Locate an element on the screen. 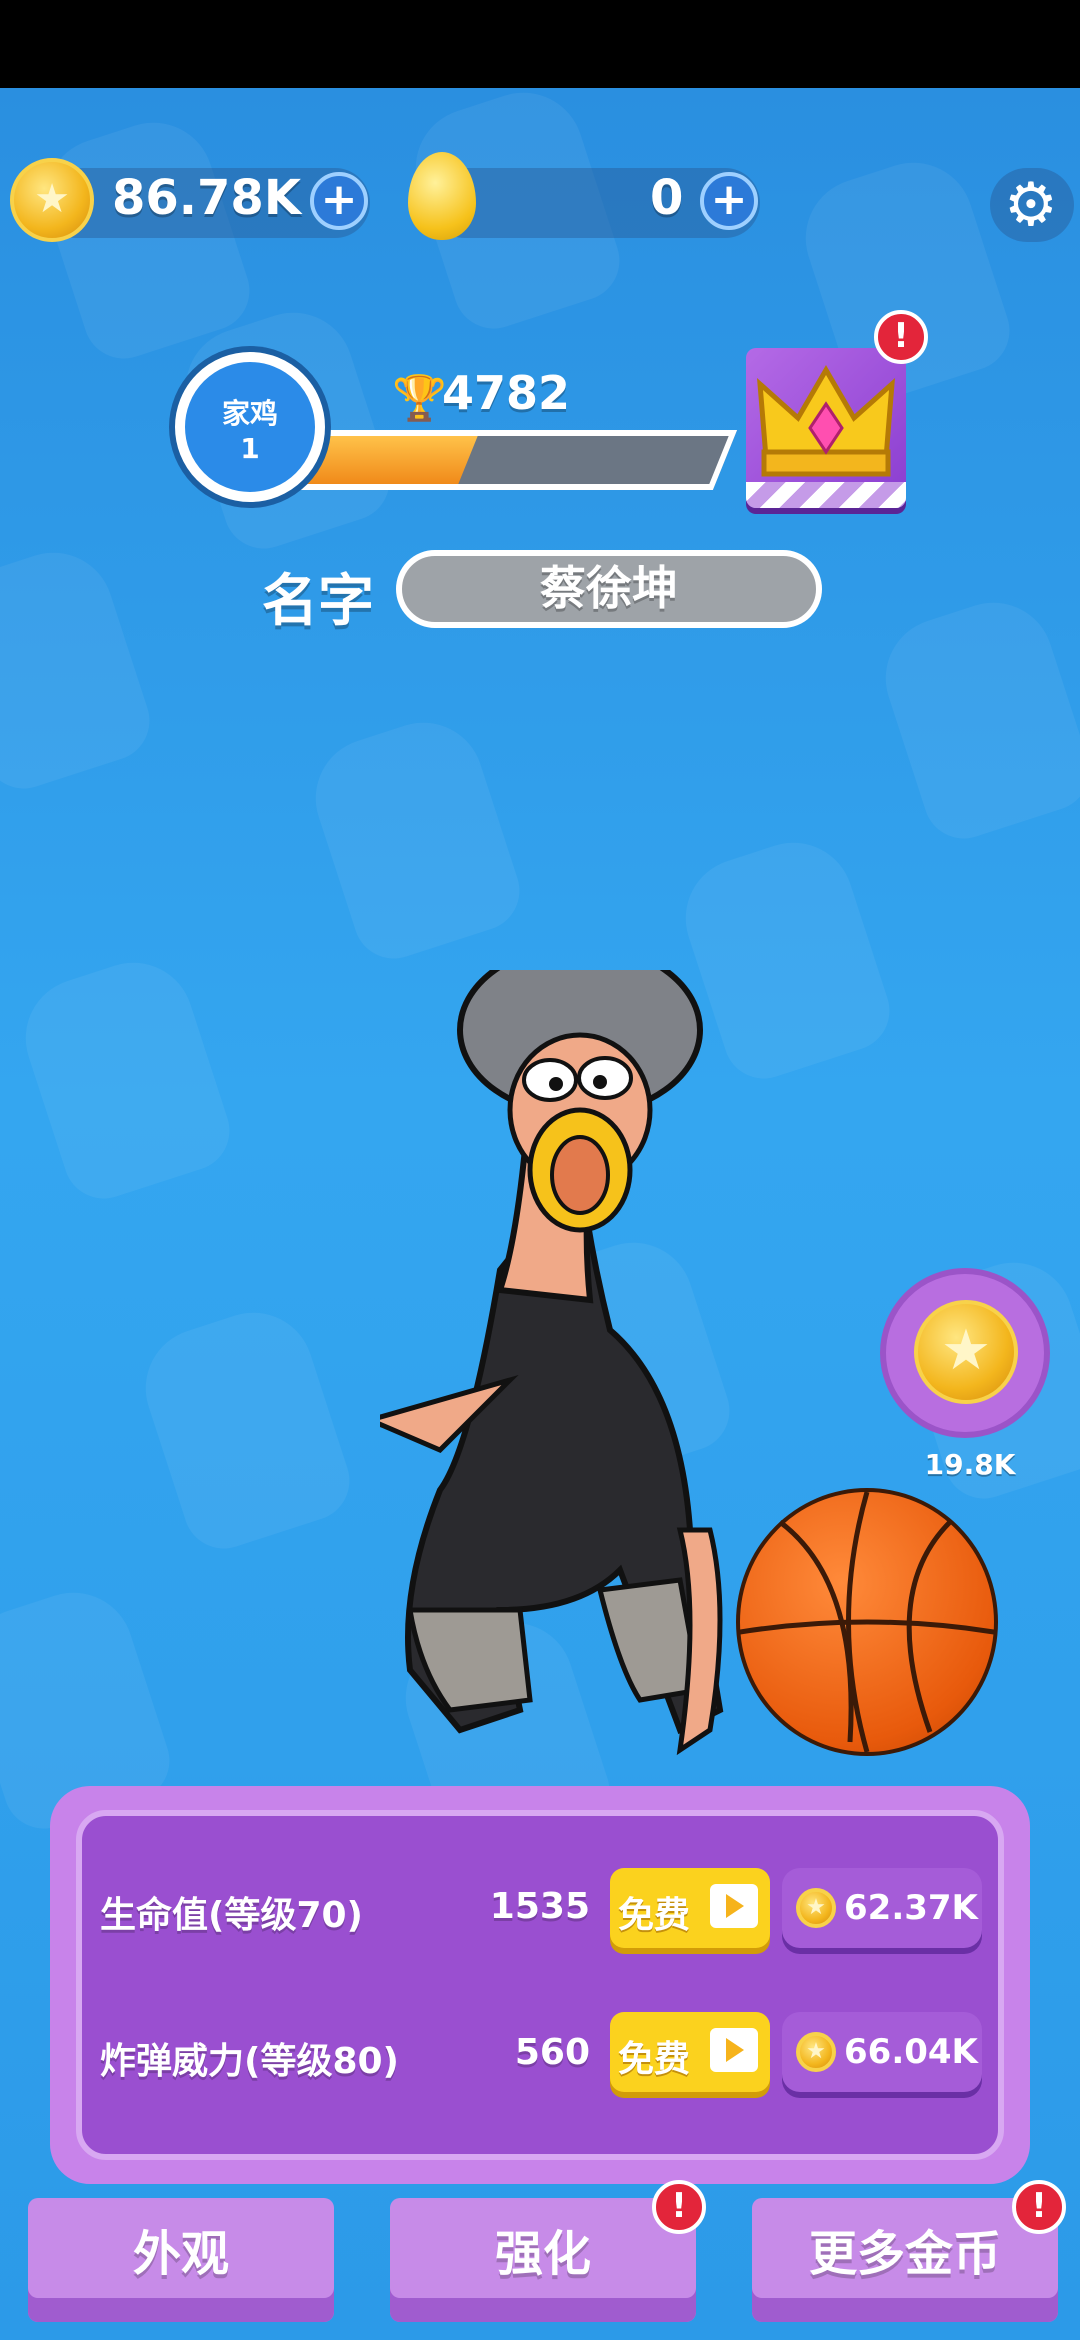 The height and width of the screenshot is (2340, 1080). free-upgrade-button-bomb: 免费 is located at coordinates (690, 2052).